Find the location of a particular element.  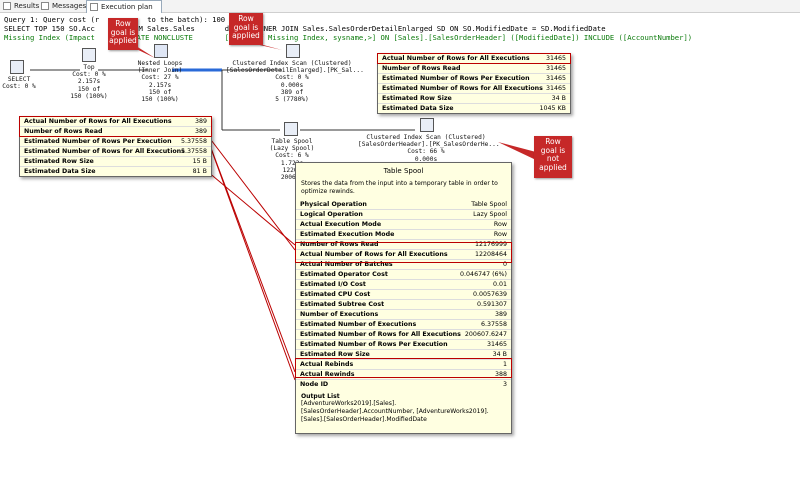

callout-row-goal-applied-2: Row goal is applied is located at coordinates (246, 29).